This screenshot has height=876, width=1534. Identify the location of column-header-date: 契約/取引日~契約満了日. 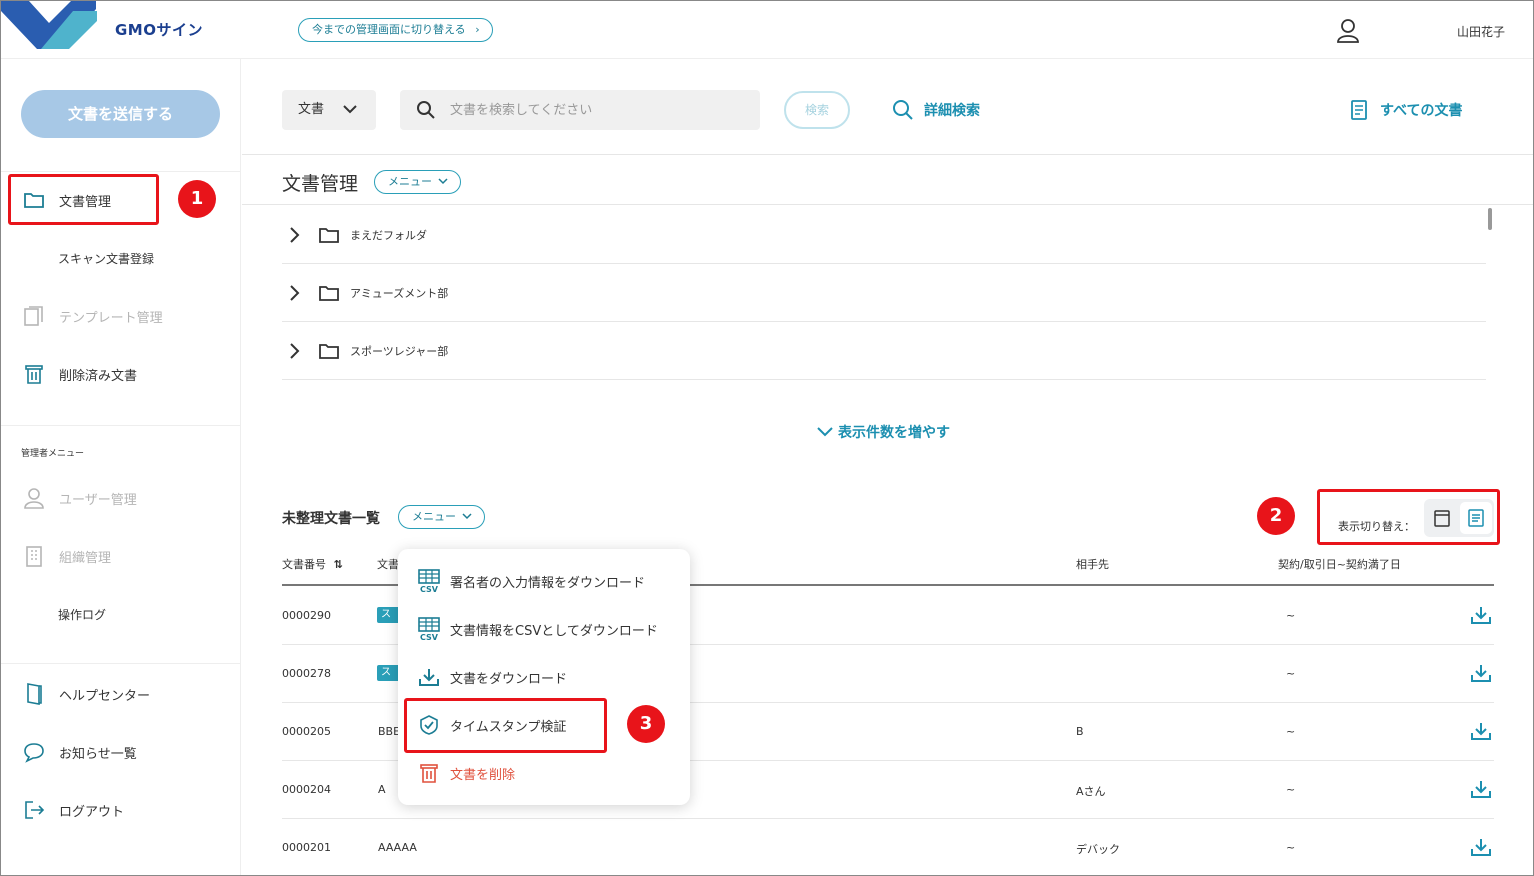
(1339, 564).